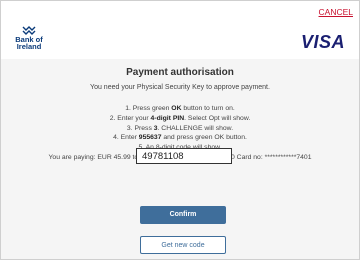 This screenshot has width=362, height=260. I want to click on visa-logo: VISA, so click(322, 42).